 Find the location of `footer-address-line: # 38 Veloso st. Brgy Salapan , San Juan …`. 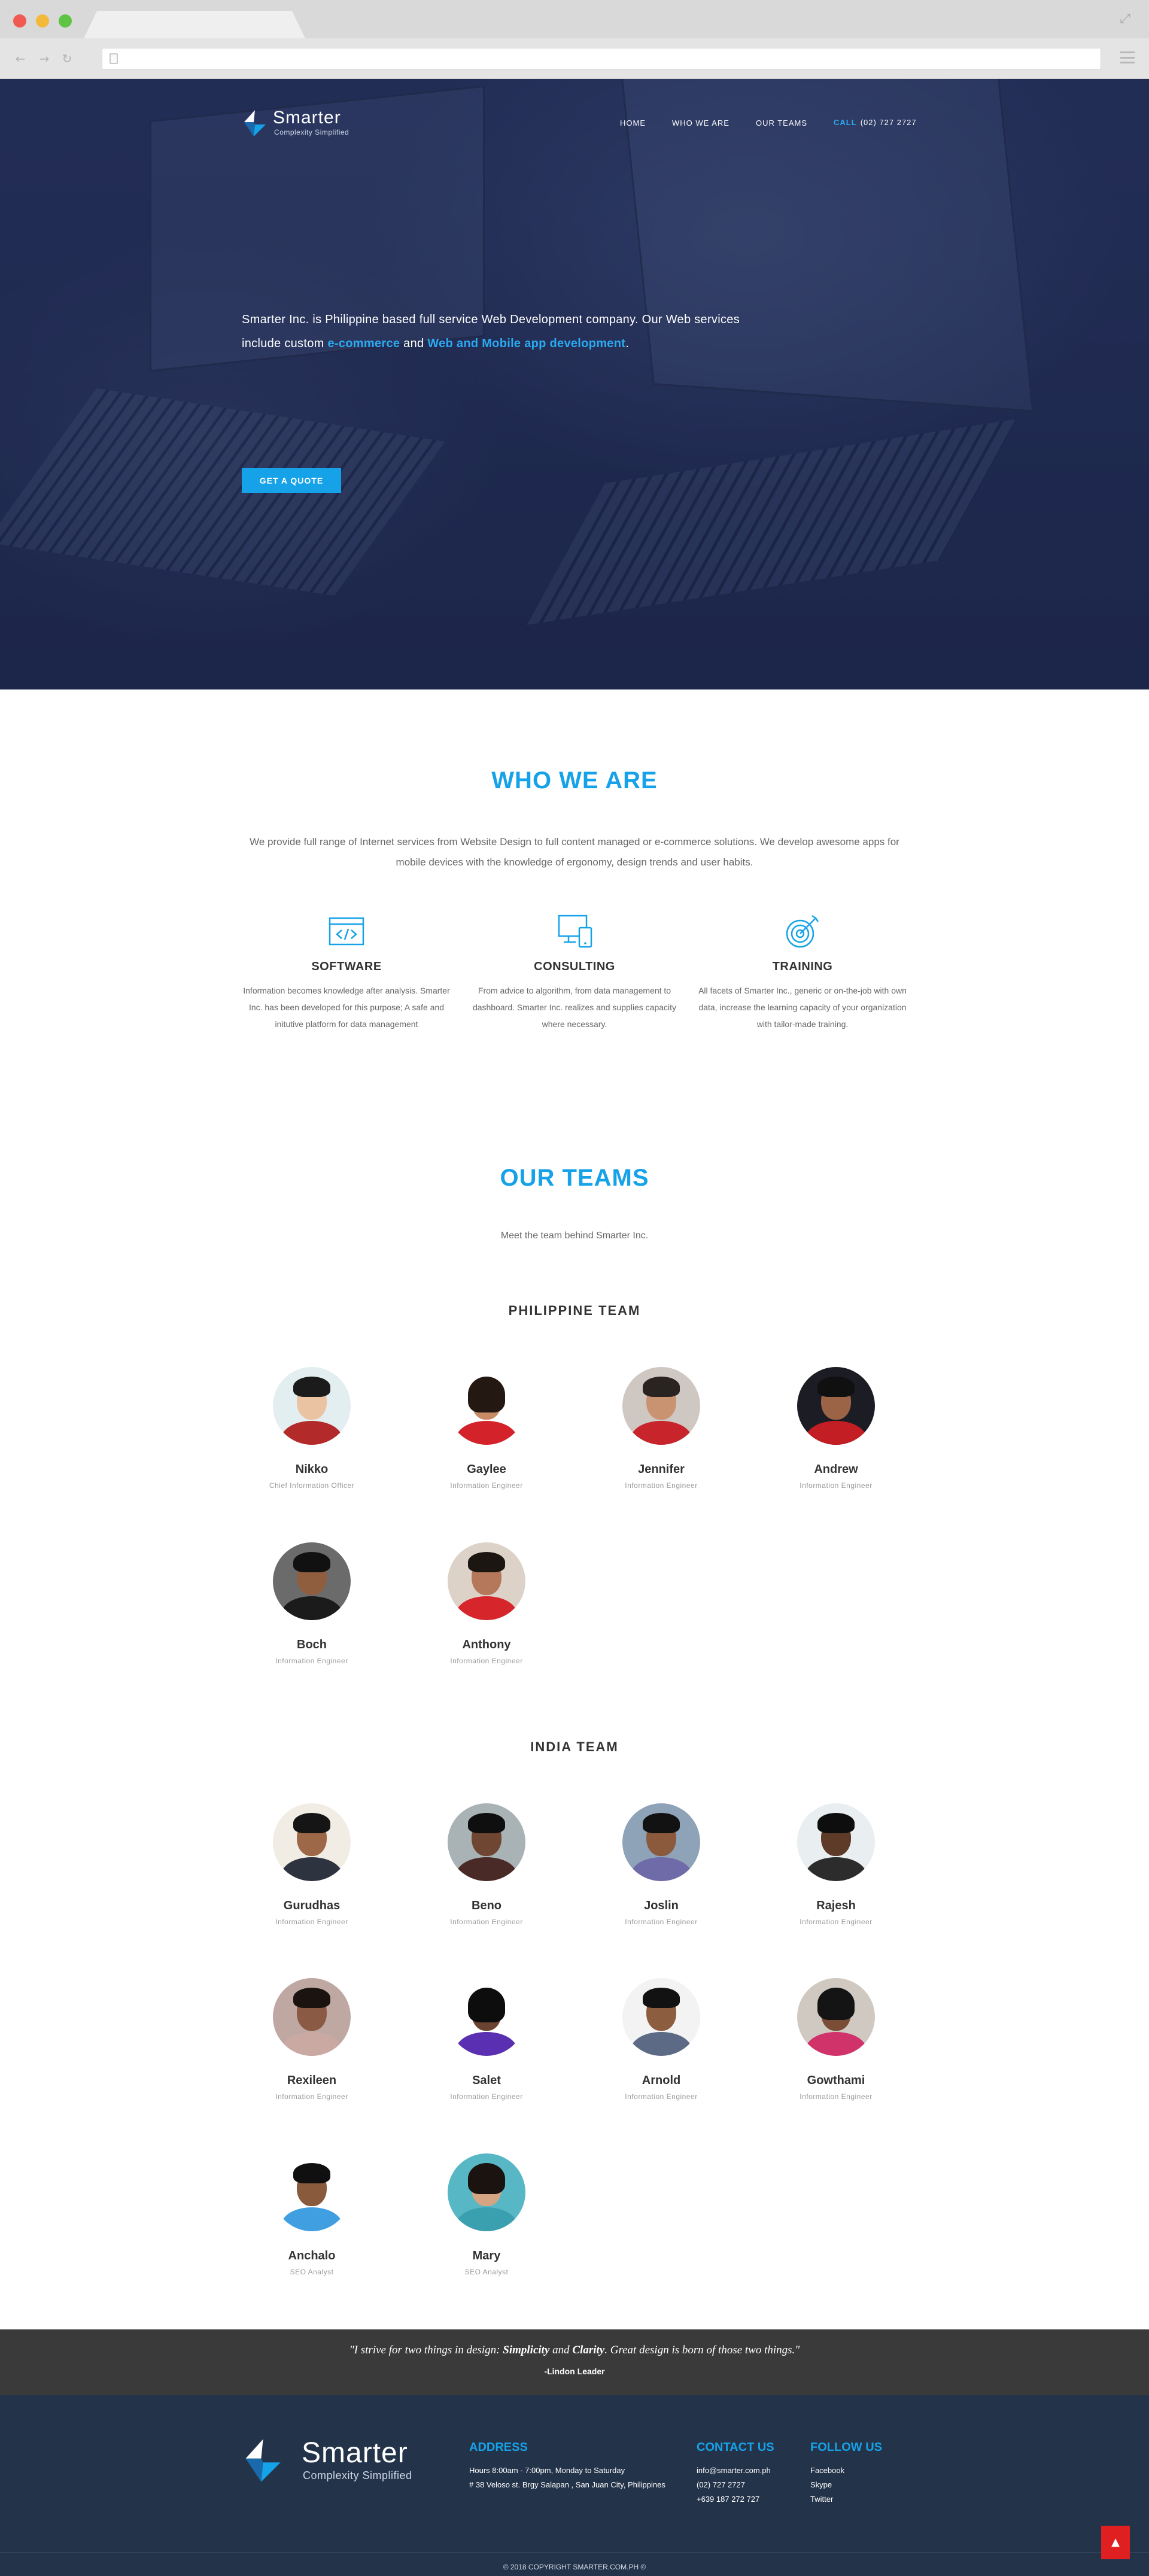

footer-address-line: # 38 Veloso st. Brgy Salapan , San Juan … is located at coordinates (567, 2484).